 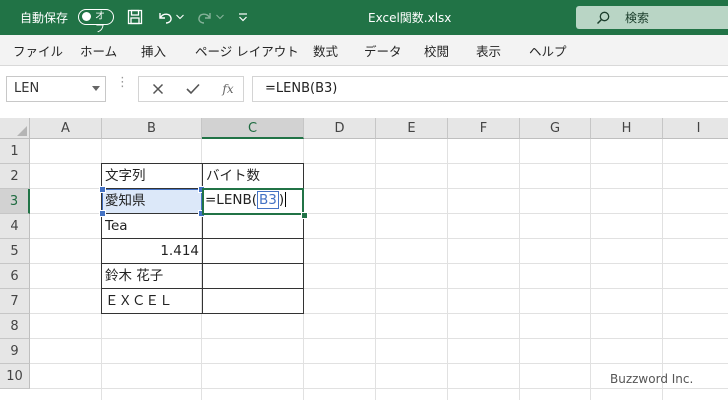 I want to click on select-all-triangle-icon, so click(x=22, y=131).